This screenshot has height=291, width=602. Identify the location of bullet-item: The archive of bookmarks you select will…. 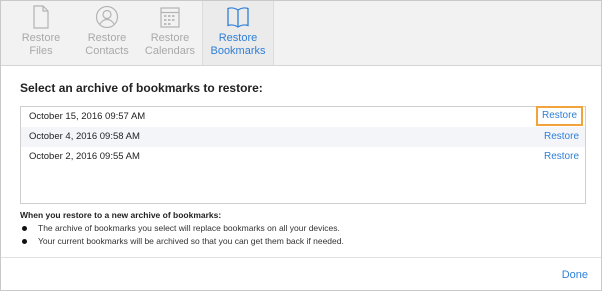
(182, 228).